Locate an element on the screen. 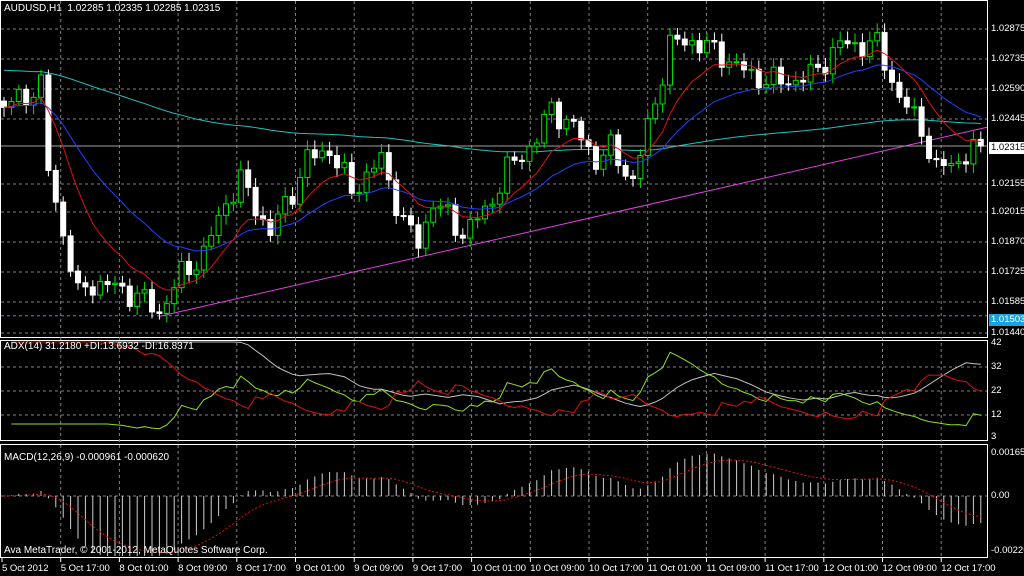  adx-axis-label: 42 is located at coordinates (996, 342).